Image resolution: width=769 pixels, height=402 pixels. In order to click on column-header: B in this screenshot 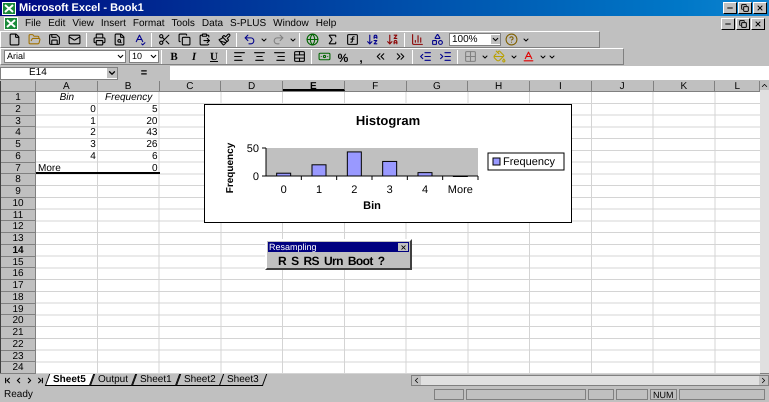, I will do `click(129, 86)`.